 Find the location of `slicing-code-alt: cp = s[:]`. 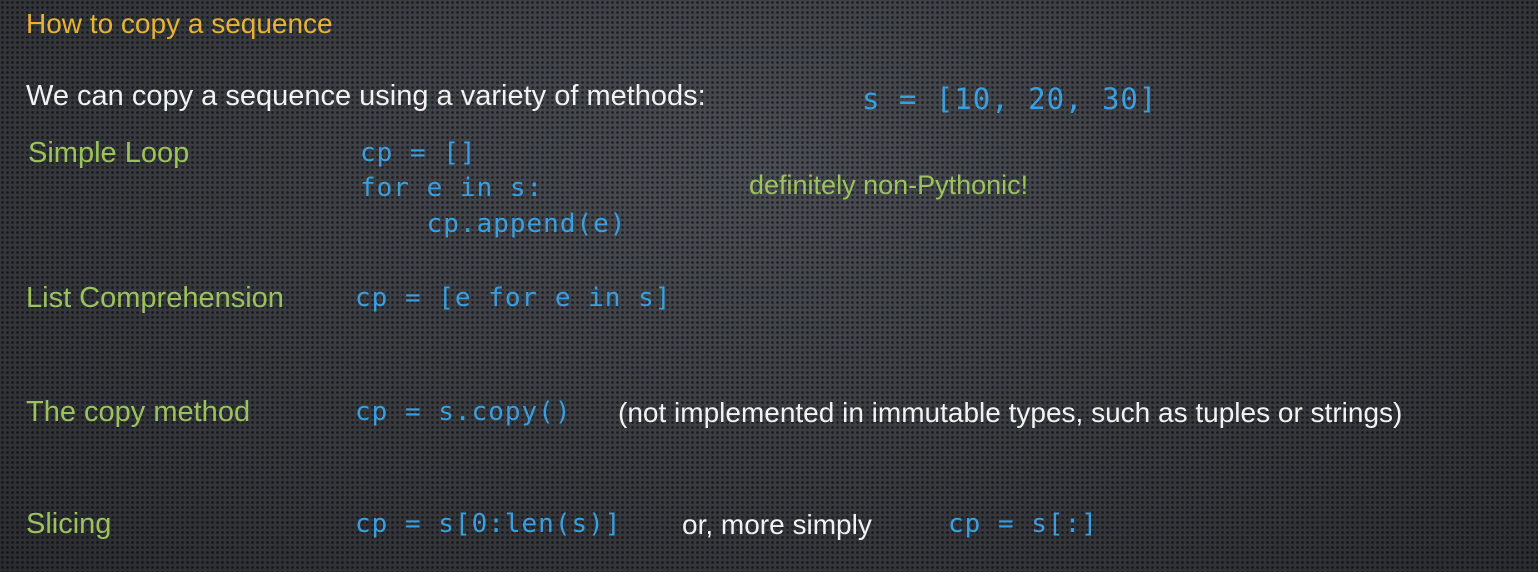

slicing-code-alt: cp = s[:] is located at coordinates (1023, 524).